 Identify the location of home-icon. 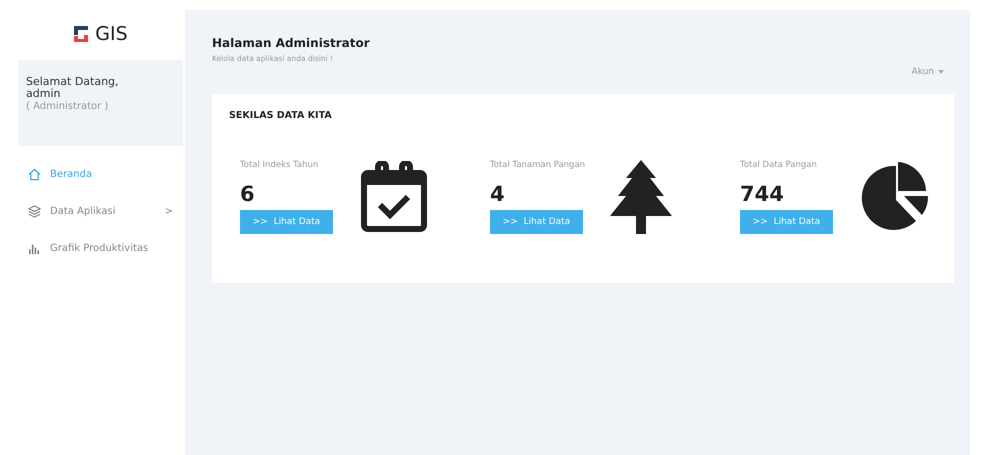
(34, 174).